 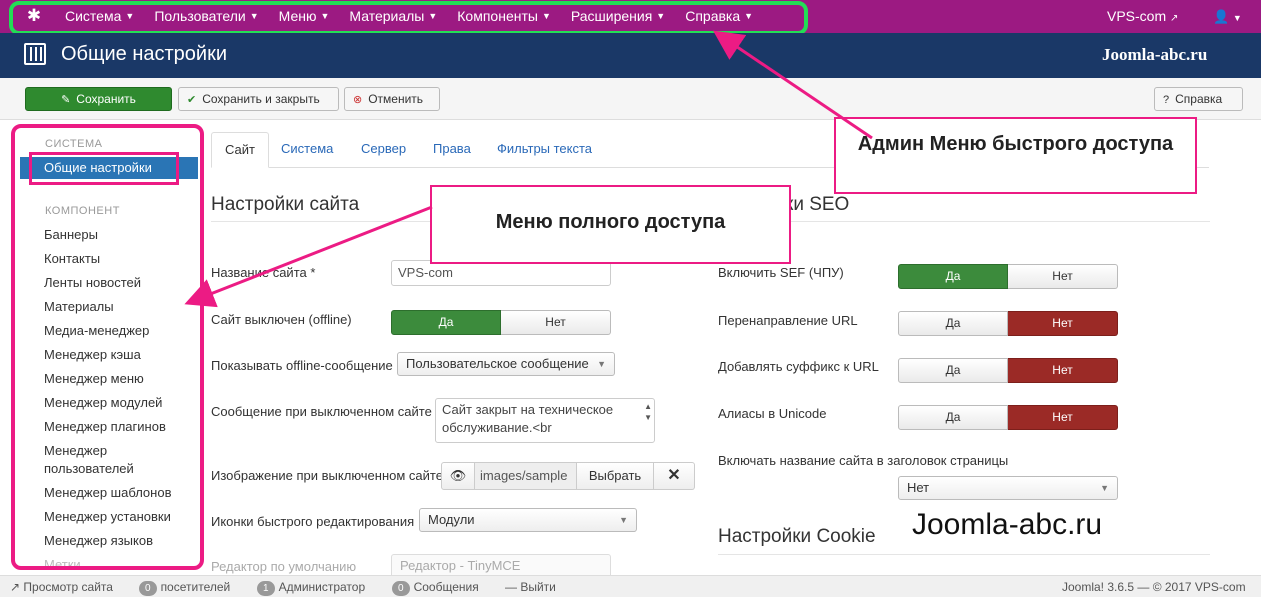 I want to click on version-text: Joomla! 3.6.5 — © 2017 VPS-com, so click(x=1154, y=587).